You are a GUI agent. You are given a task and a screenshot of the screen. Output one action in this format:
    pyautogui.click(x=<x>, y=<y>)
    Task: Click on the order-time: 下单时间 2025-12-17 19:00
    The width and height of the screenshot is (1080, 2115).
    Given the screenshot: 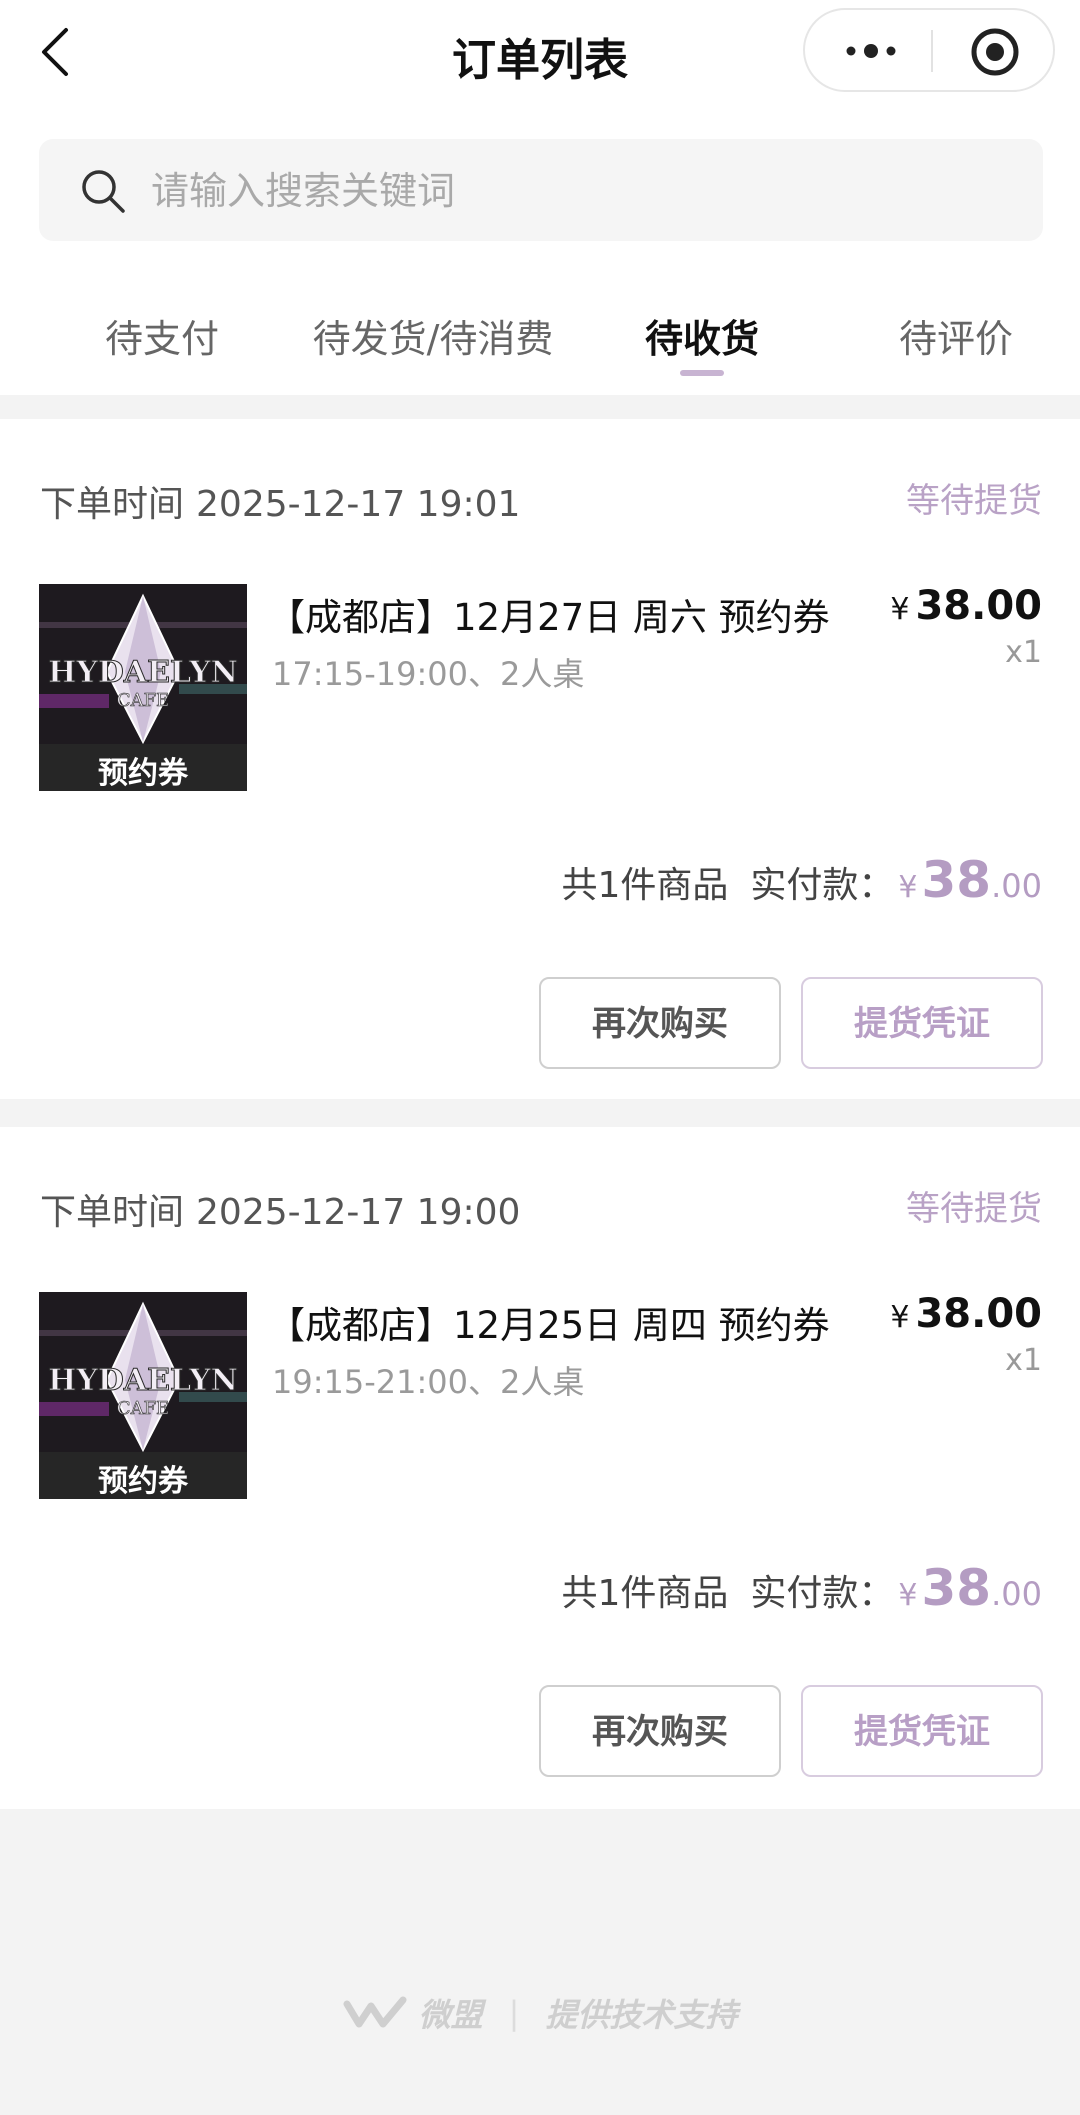 What is the action you would take?
    pyautogui.click(x=280, y=1209)
    